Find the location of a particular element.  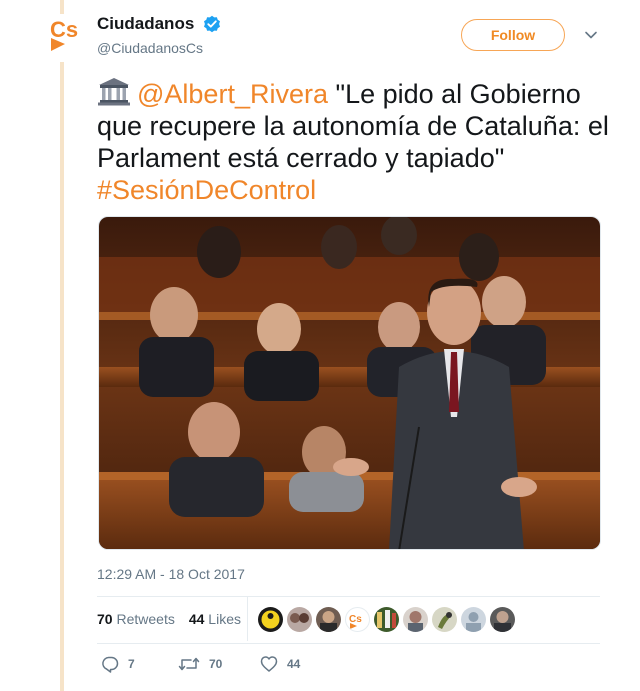

retweet-icon is located at coordinates (189, 664).